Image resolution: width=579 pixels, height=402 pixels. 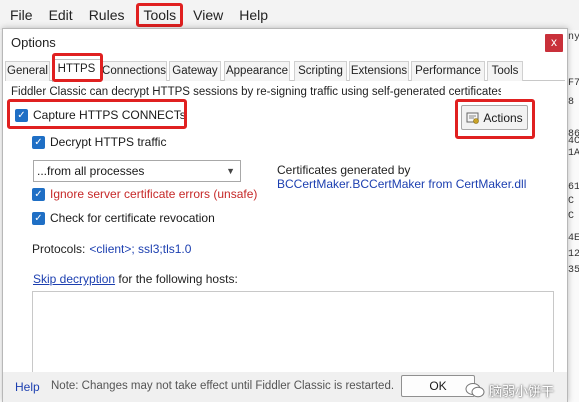 I want to click on skip-decryption-row: Skip decryption for the following hosts:, so click(x=135, y=279).